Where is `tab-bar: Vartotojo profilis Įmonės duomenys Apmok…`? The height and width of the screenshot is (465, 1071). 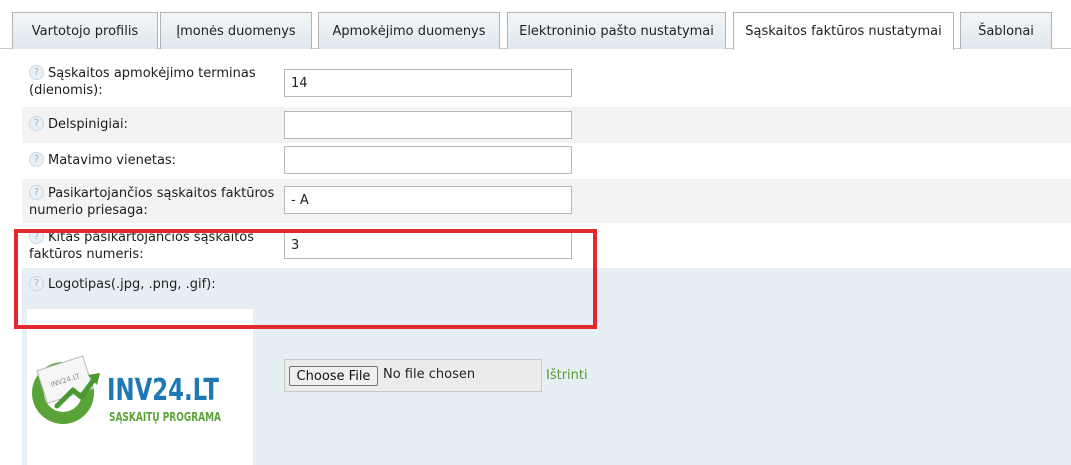
tab-bar: Vartotojo profilis Įmonės duomenys Apmok… is located at coordinates (535, 25).